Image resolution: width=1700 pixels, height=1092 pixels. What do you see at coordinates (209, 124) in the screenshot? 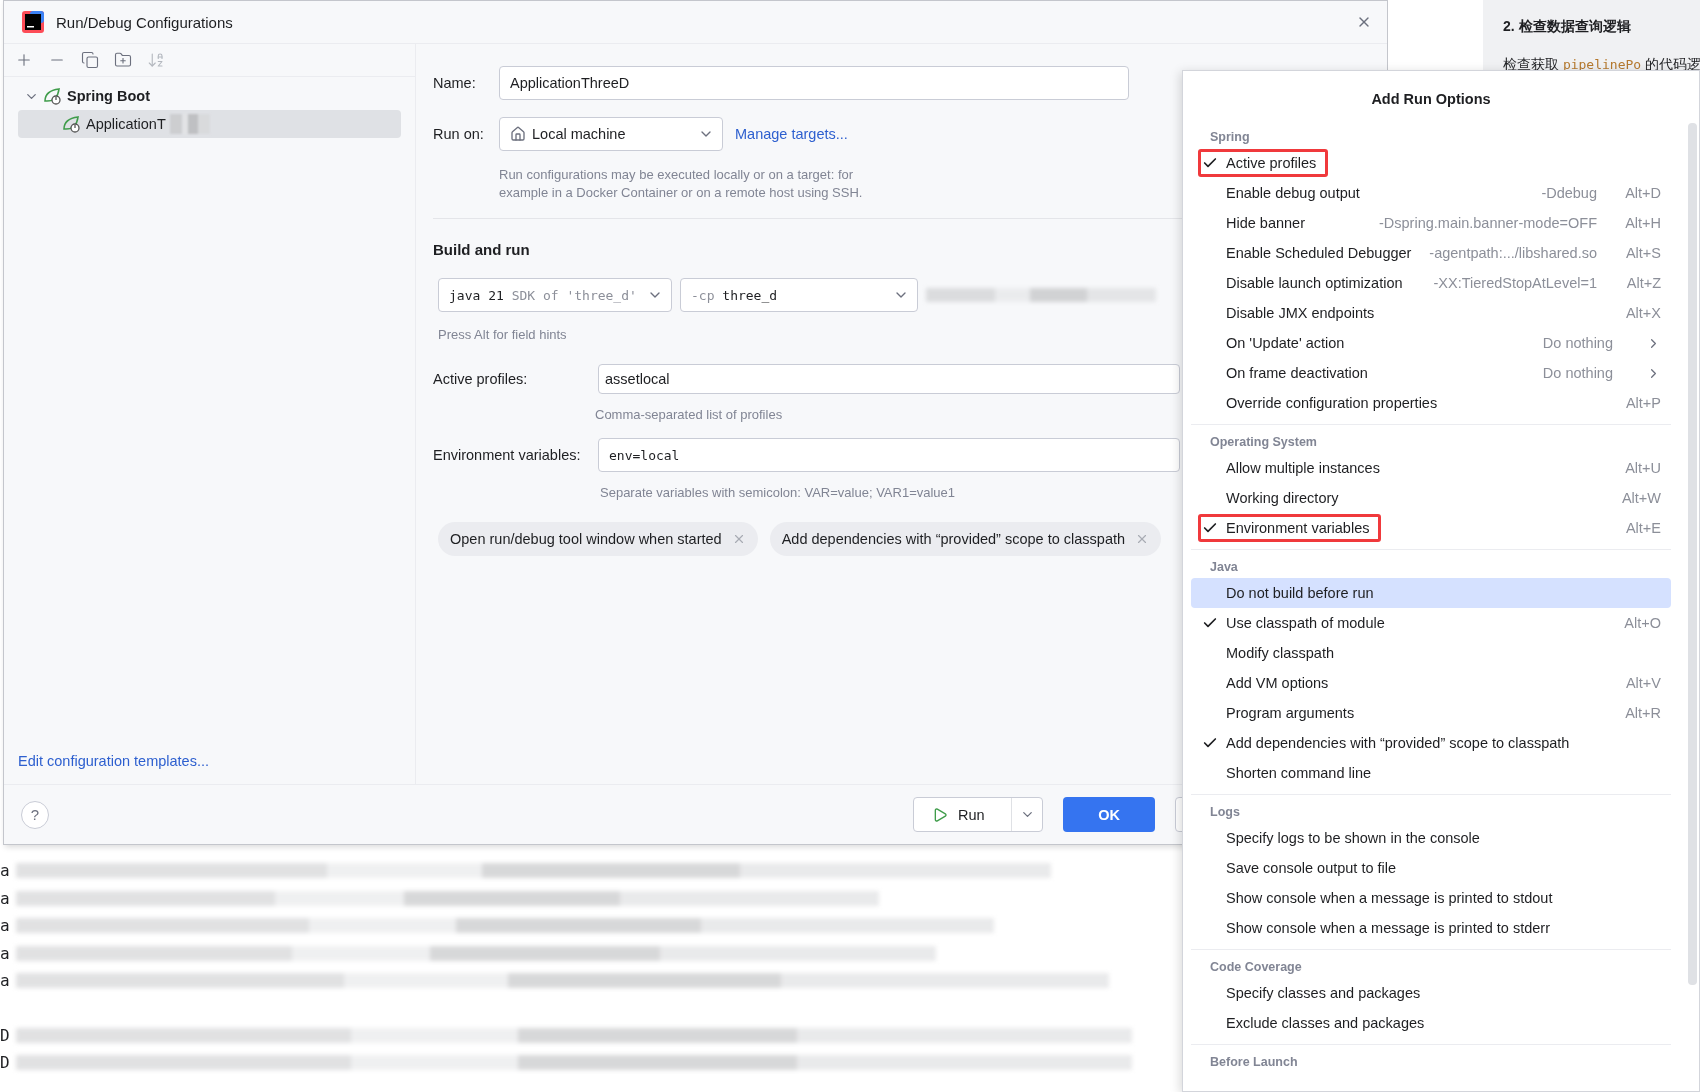
I see `tree-item: ApplicationT` at bounding box center [209, 124].